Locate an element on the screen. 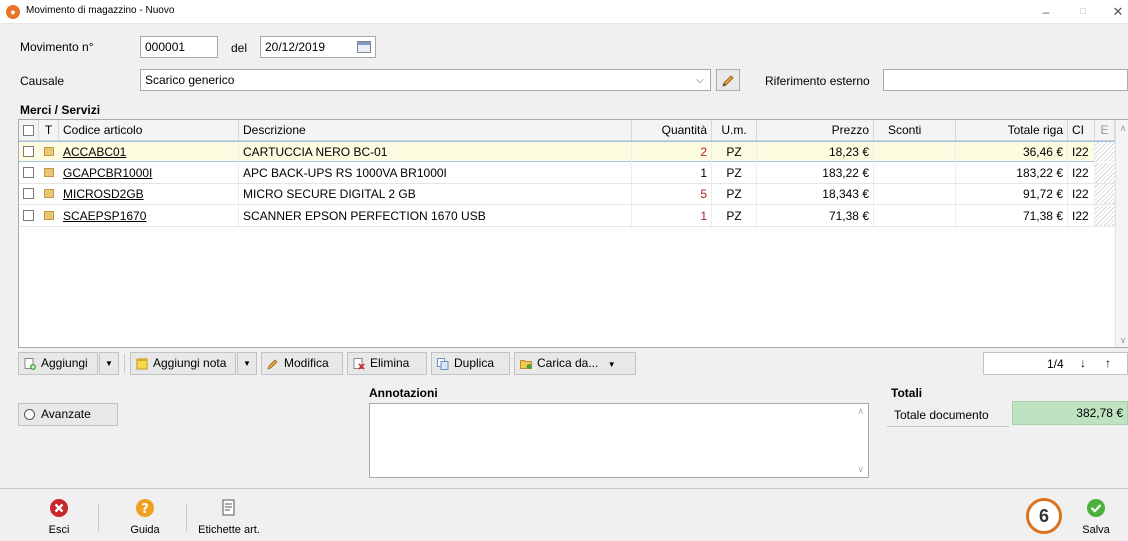 Image resolution: width=1128 pixels, height=541 pixels. avanzate-button: Avanzate is located at coordinates (68, 414).